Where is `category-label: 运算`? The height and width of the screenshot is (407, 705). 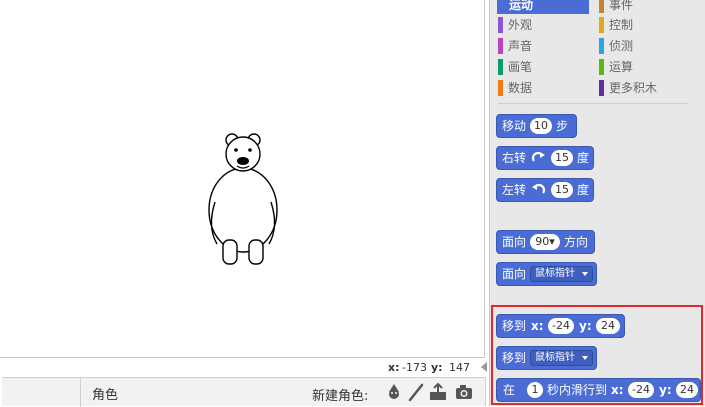
category-label: 运算 is located at coordinates (621, 67).